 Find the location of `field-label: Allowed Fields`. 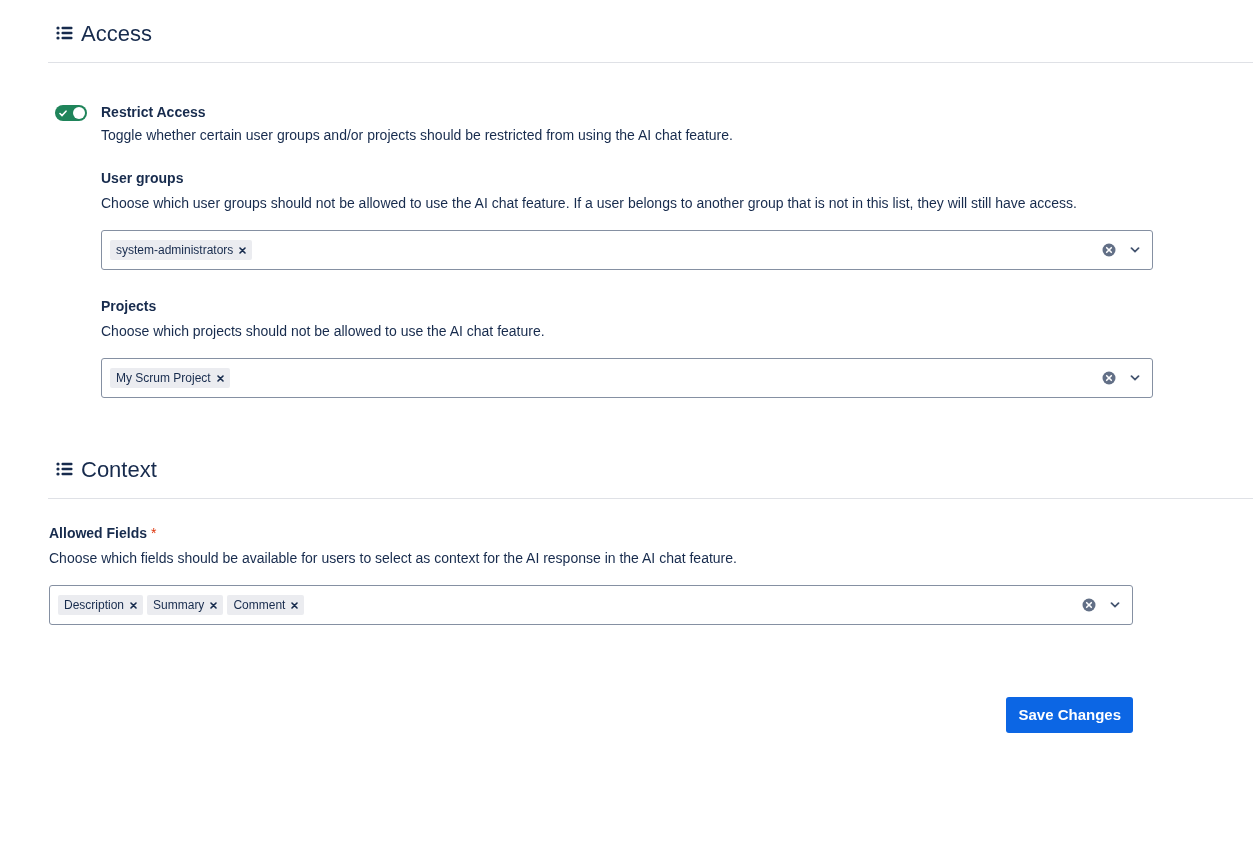

field-label: Allowed Fields is located at coordinates (98, 533).